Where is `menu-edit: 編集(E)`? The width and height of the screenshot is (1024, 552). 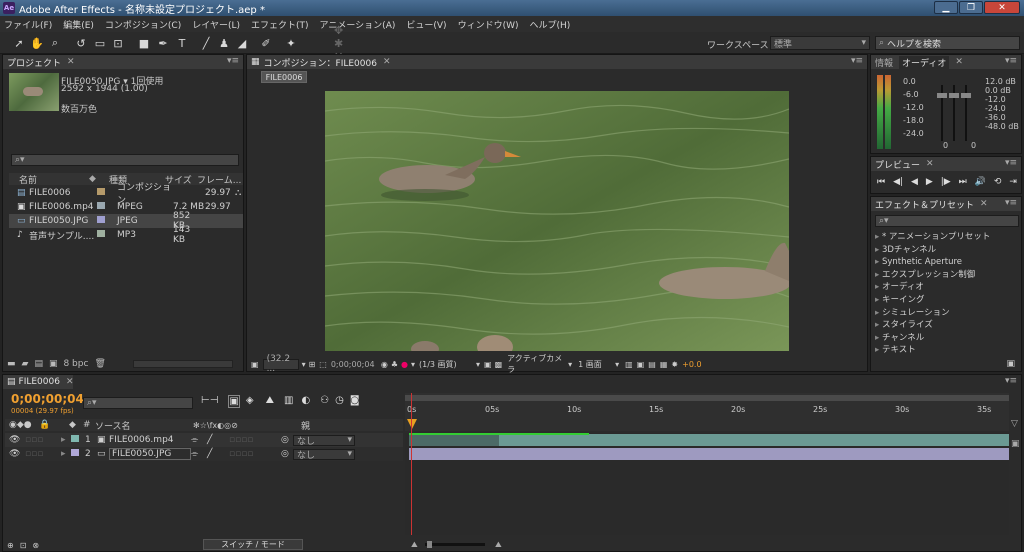 menu-edit: 編集(E) is located at coordinates (78, 24).